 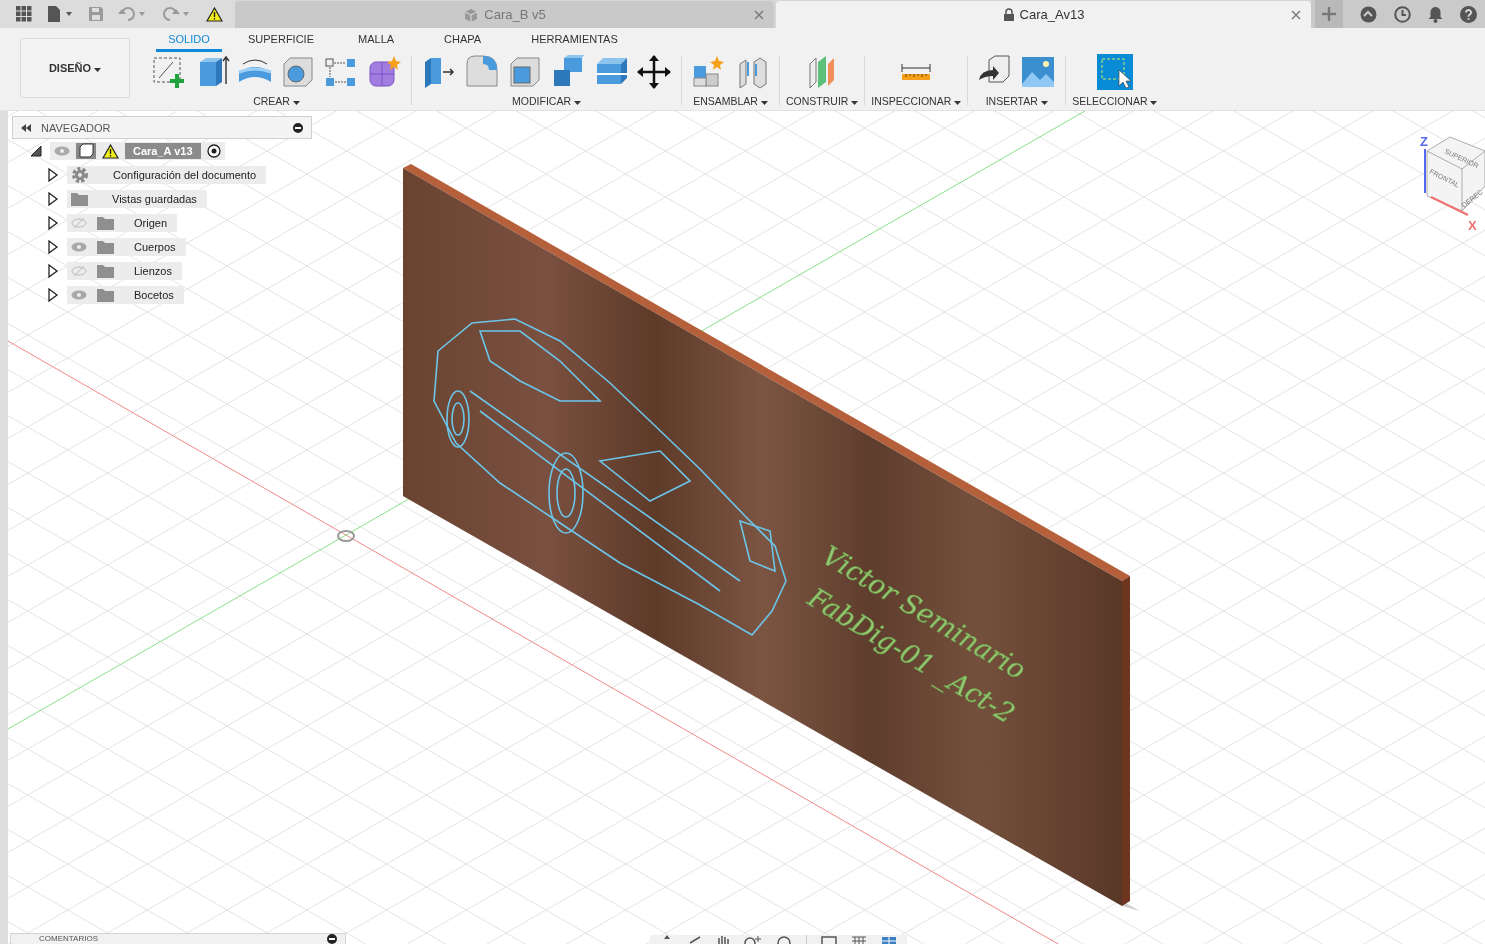 What do you see at coordinates (1016, 101) in the screenshot?
I see `tool-group-dropdown: INSERTAR` at bounding box center [1016, 101].